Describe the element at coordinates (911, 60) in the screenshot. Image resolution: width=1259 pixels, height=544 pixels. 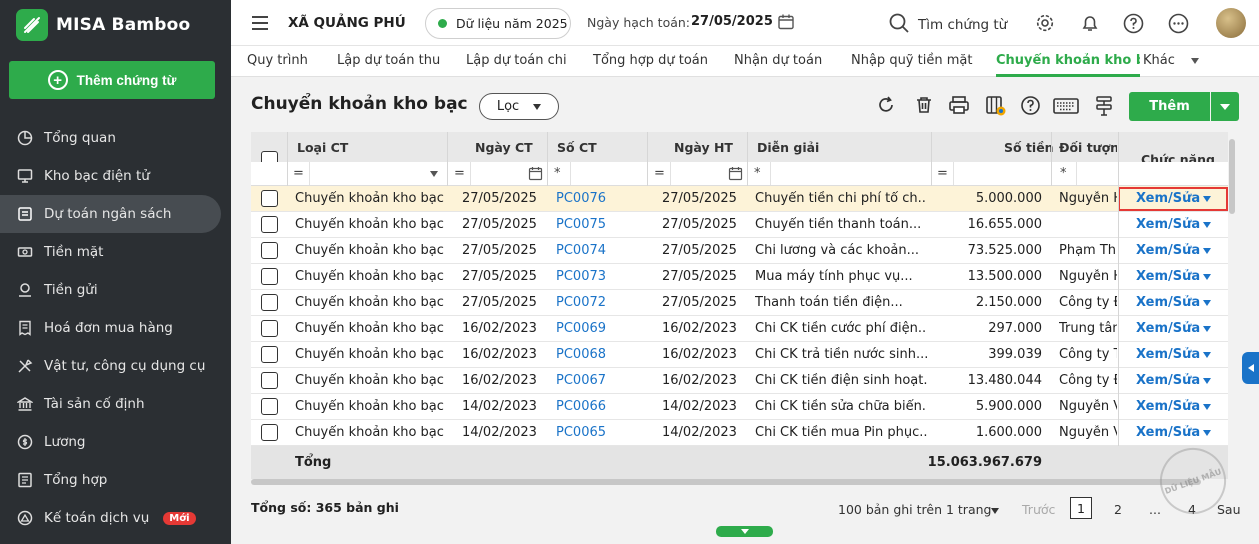
I see `tab-cash-deposit: Nhập quỹ tiền mặt` at that location.